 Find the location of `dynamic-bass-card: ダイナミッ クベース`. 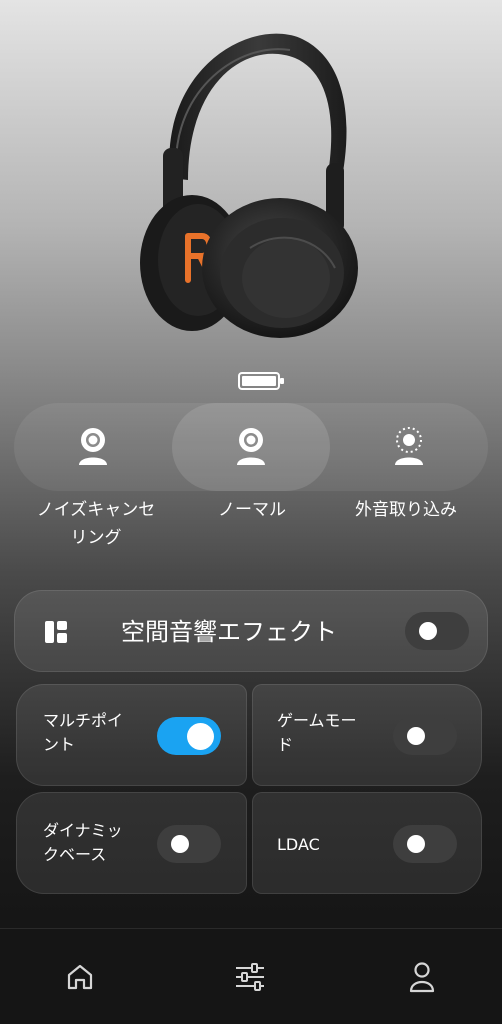

dynamic-bass-card: ダイナミッ クベース is located at coordinates (131, 843).